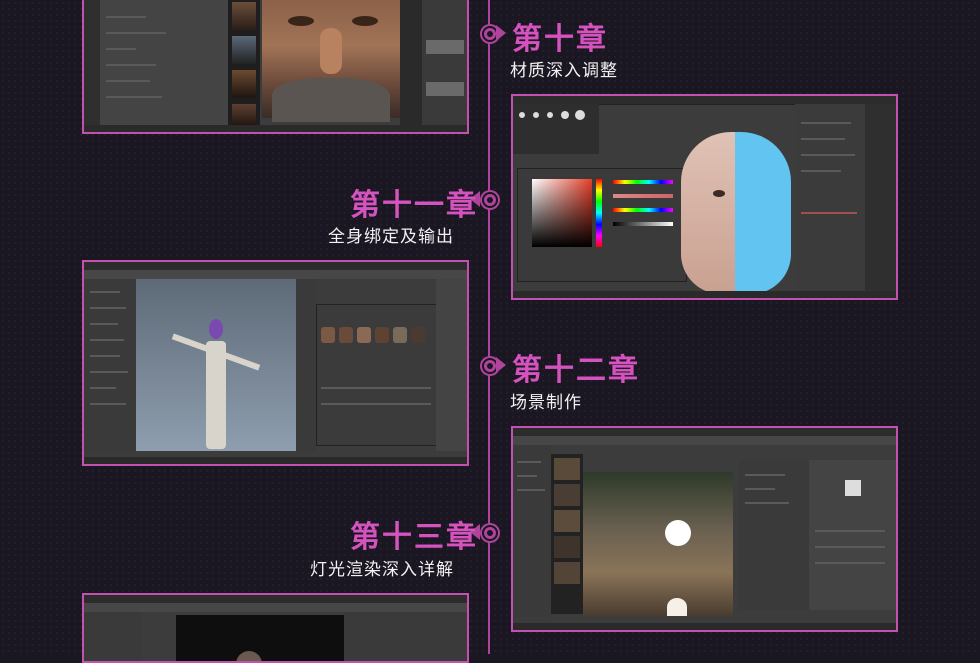  Describe the element at coordinates (414, 205) in the screenshot. I see `chapter-title: 第十一章` at that location.